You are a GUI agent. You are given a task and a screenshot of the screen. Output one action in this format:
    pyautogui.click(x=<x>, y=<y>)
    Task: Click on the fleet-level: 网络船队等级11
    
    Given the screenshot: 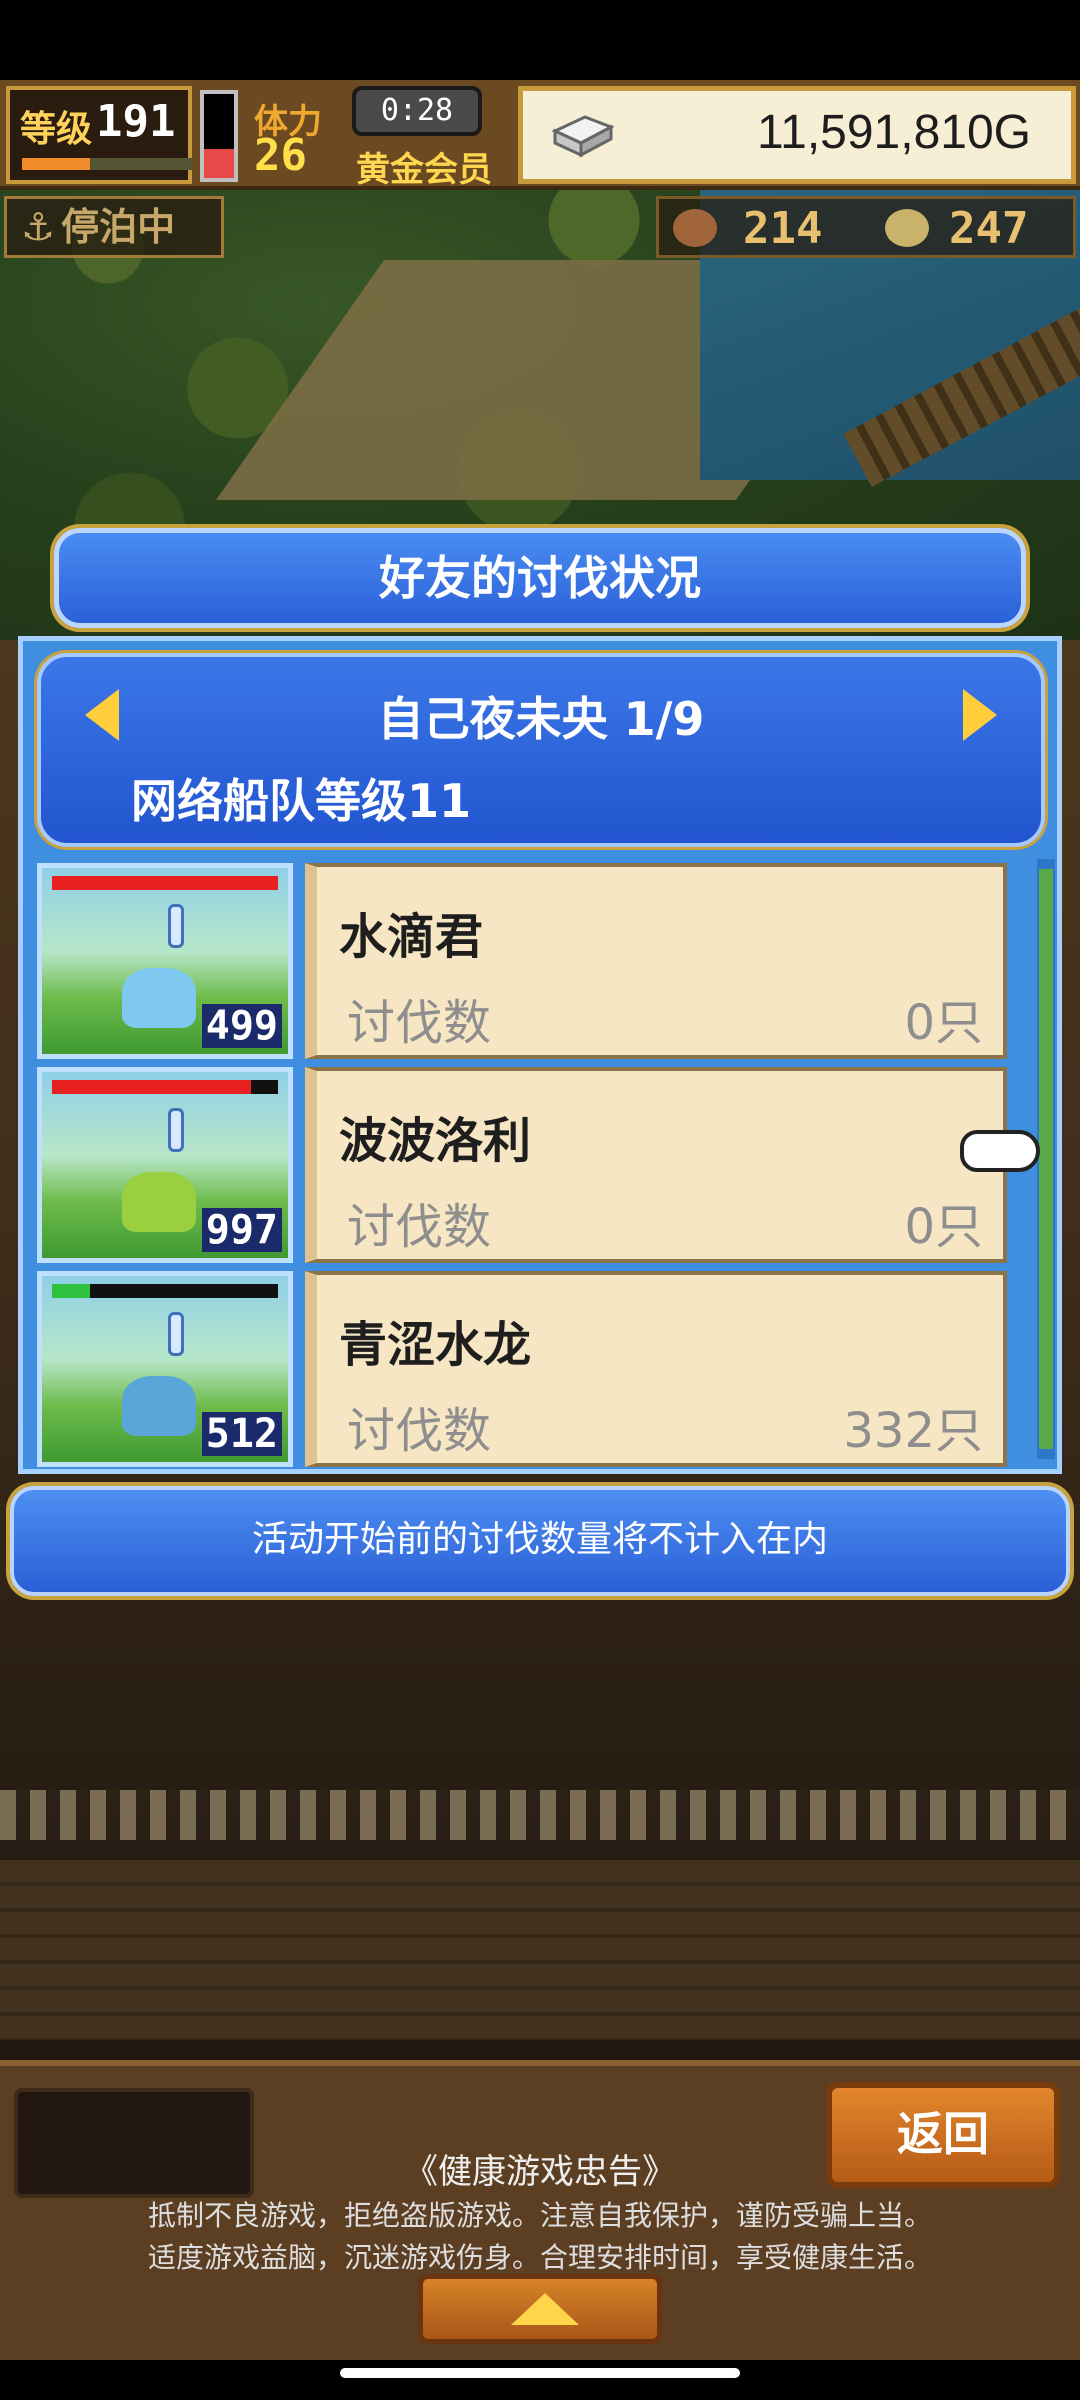 What is the action you would take?
    pyautogui.click(x=301, y=801)
    